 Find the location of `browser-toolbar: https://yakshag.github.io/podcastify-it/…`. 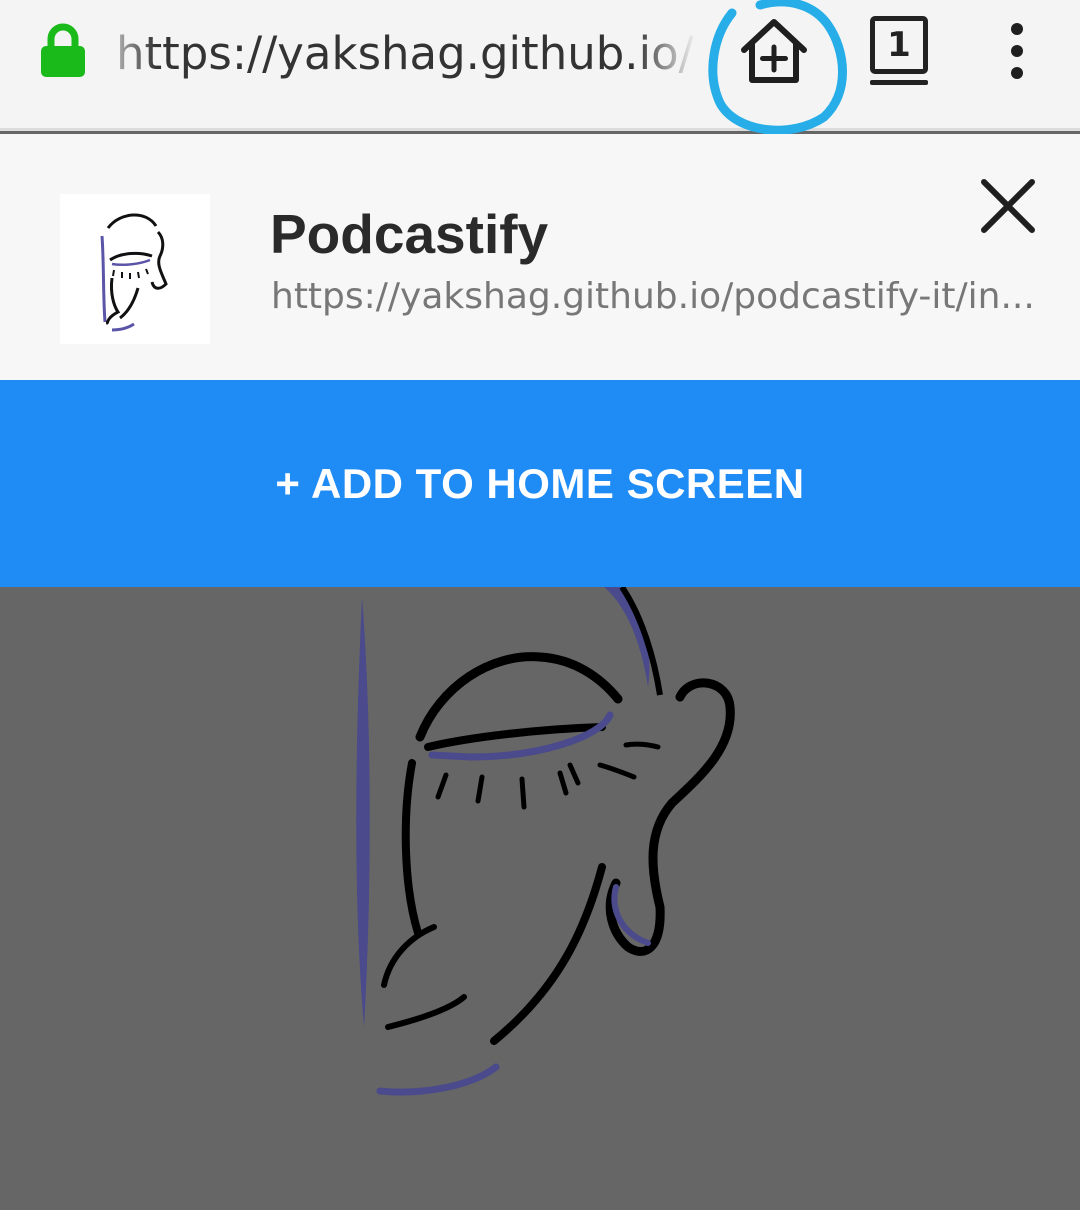

browser-toolbar: https://yakshag.github.io/podcastify-it/… is located at coordinates (540, 67).